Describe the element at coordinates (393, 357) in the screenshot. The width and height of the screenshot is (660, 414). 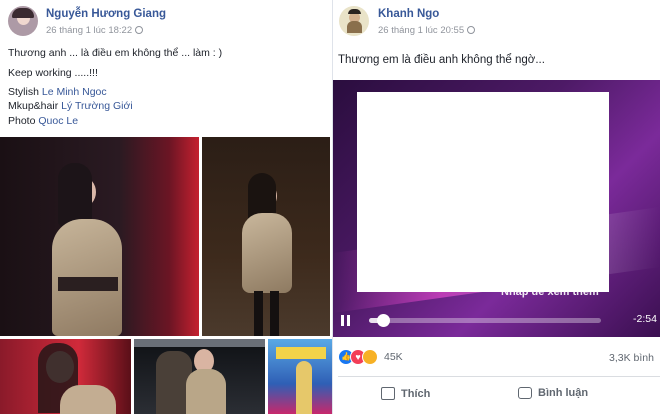
I see `reactions-count: 45K` at that location.